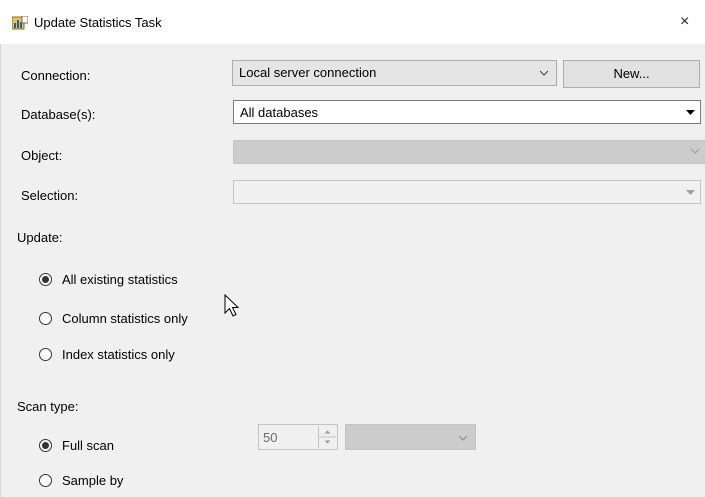  What do you see at coordinates (279, 112) in the screenshot?
I see `databases-value: All databases` at bounding box center [279, 112].